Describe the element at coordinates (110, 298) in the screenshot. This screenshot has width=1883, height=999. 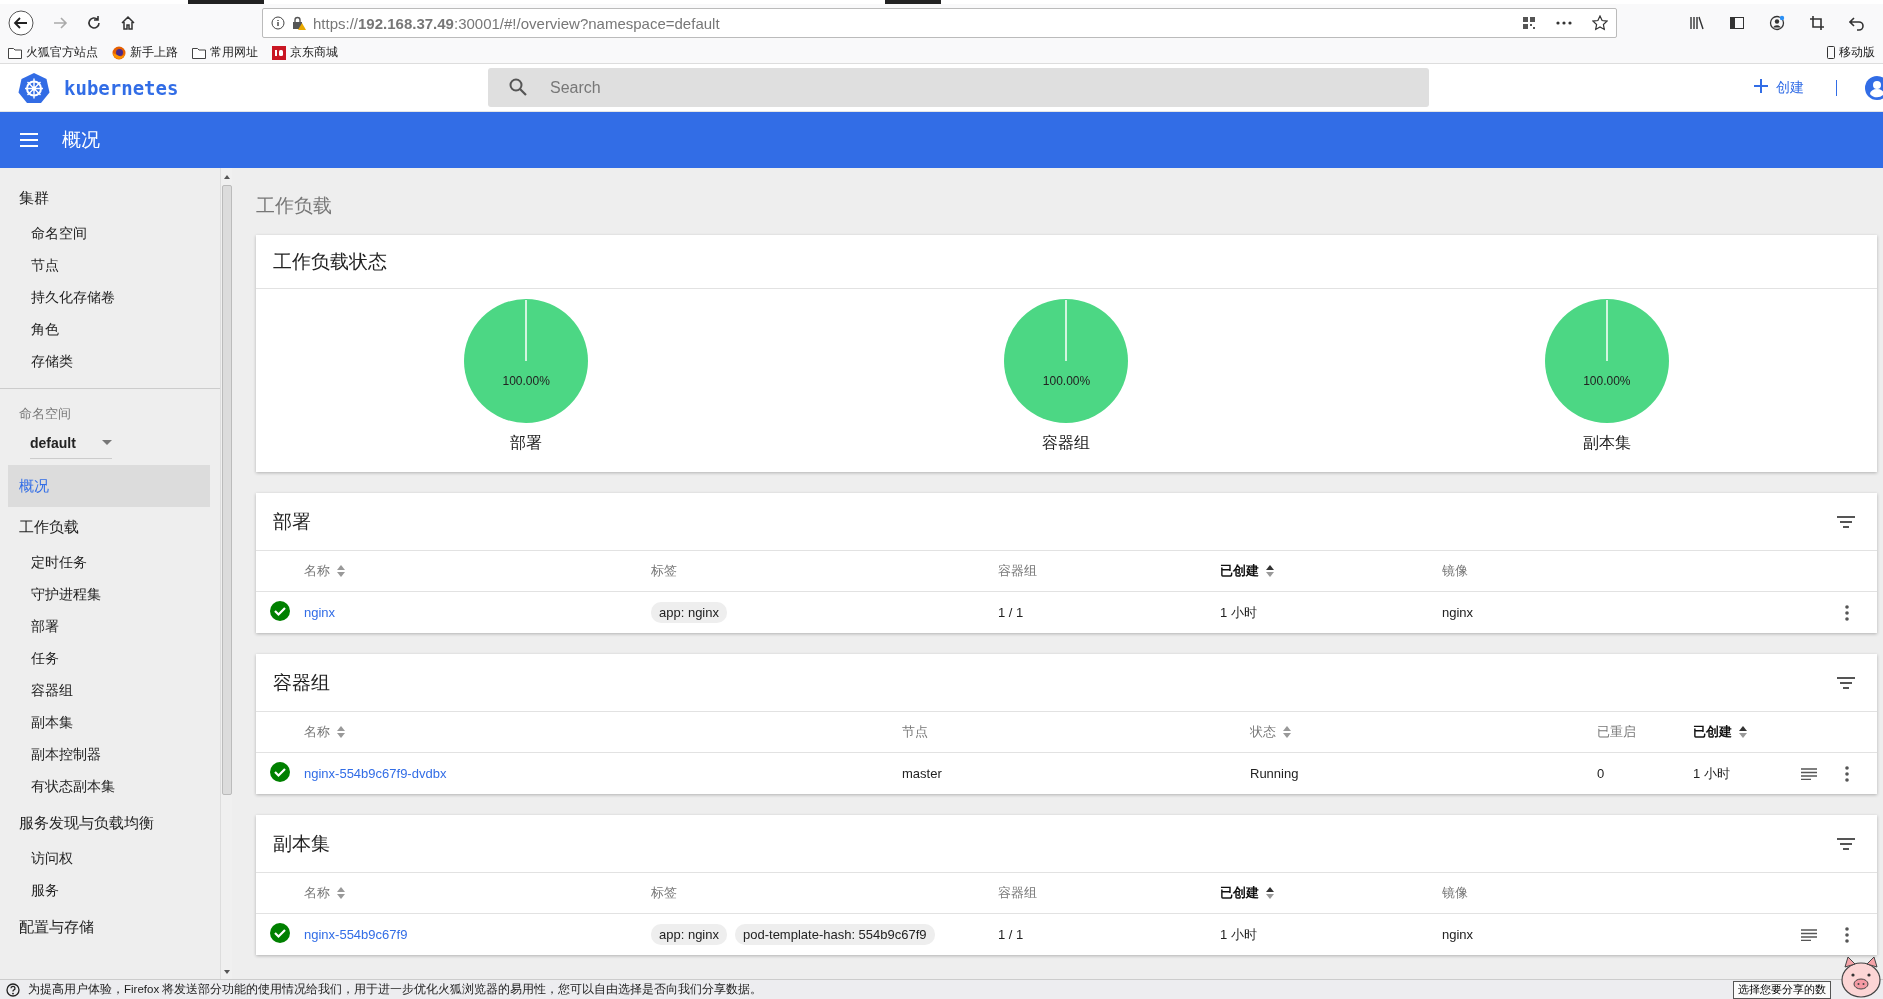
I see `nav-item: 持久化存储卷` at that location.